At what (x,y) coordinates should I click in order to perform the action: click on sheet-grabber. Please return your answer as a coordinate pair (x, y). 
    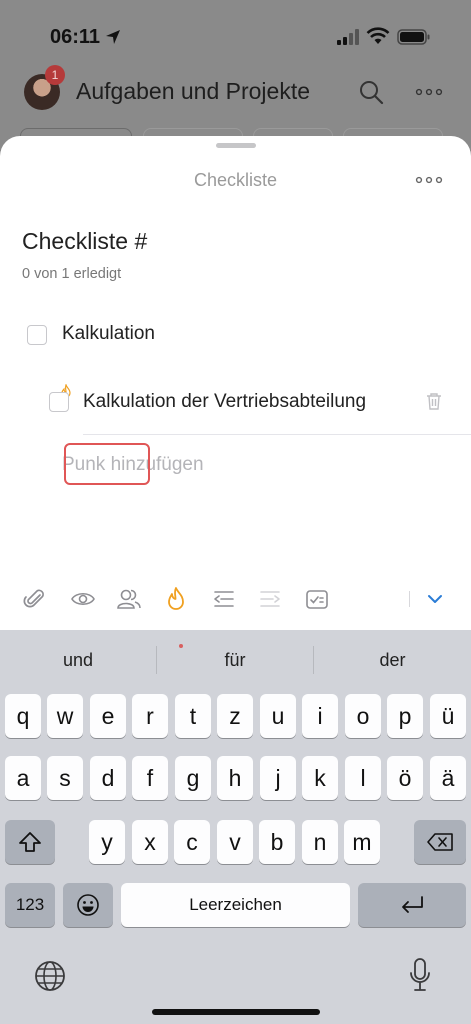
    Looking at the image, I should click on (236, 145).